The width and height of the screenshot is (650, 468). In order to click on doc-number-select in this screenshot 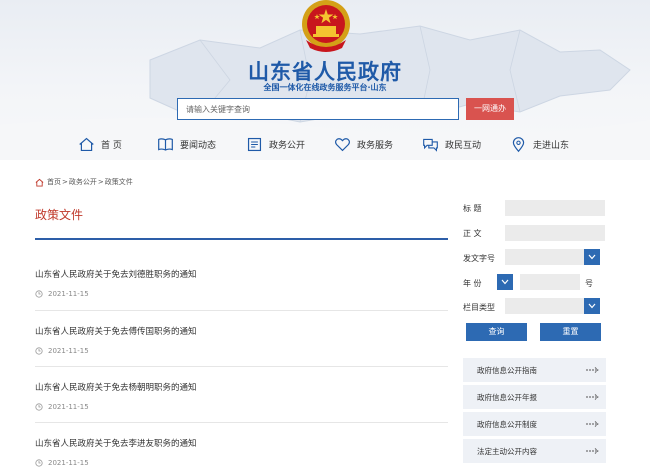, I will do `click(552, 257)`.